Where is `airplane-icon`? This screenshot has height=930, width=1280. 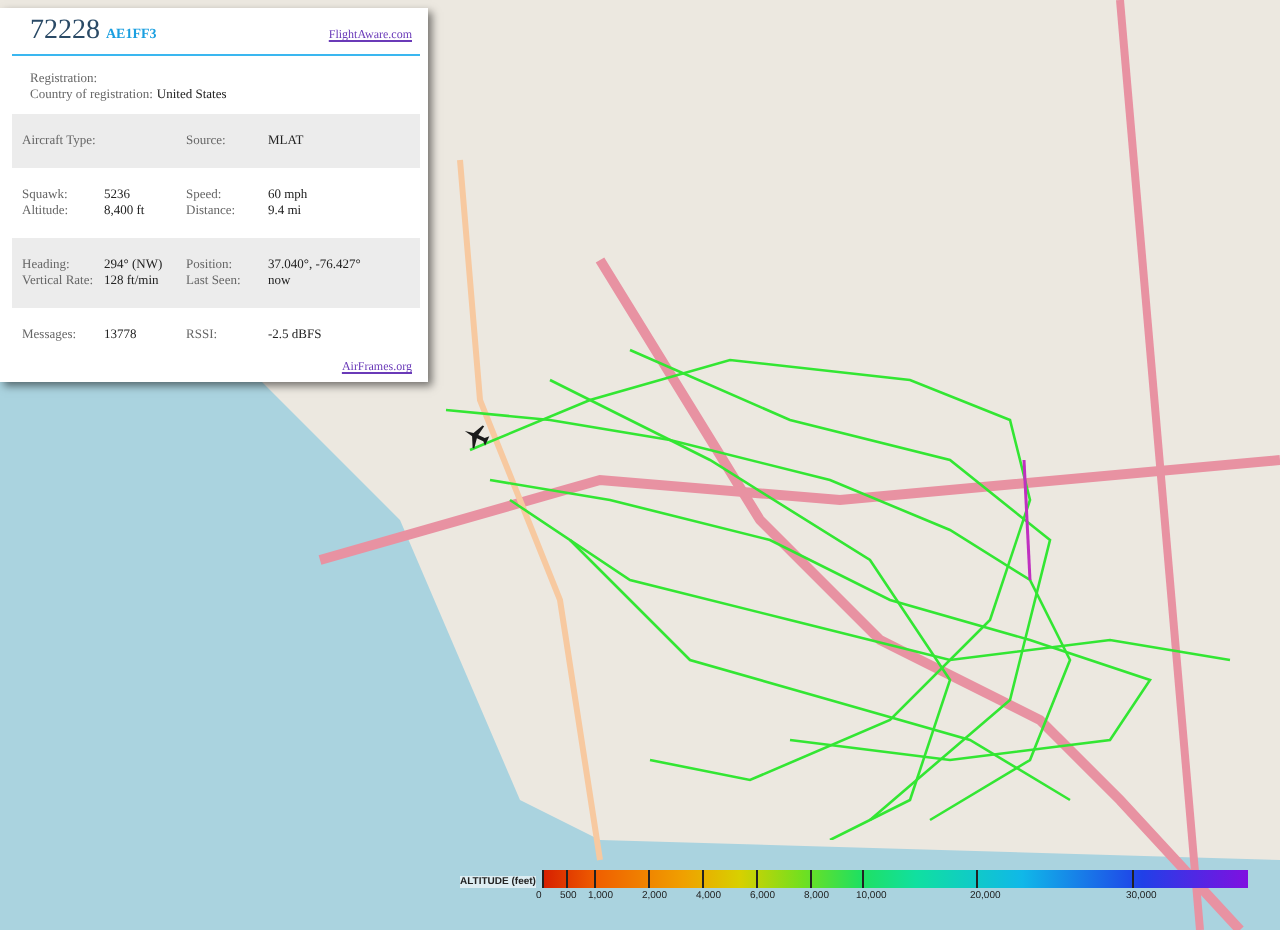 airplane-icon is located at coordinates (476, 436).